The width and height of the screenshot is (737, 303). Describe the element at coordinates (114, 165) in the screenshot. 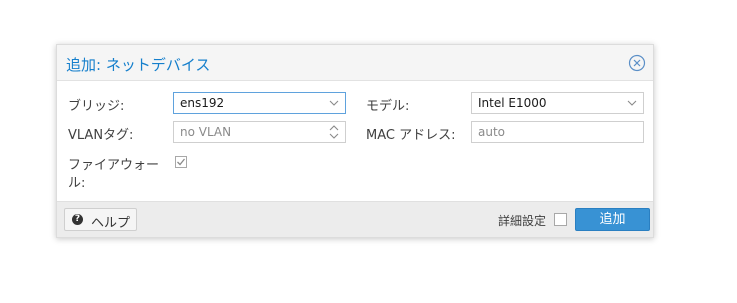

I see `firewall-label-line1: ファイアウォー` at that location.